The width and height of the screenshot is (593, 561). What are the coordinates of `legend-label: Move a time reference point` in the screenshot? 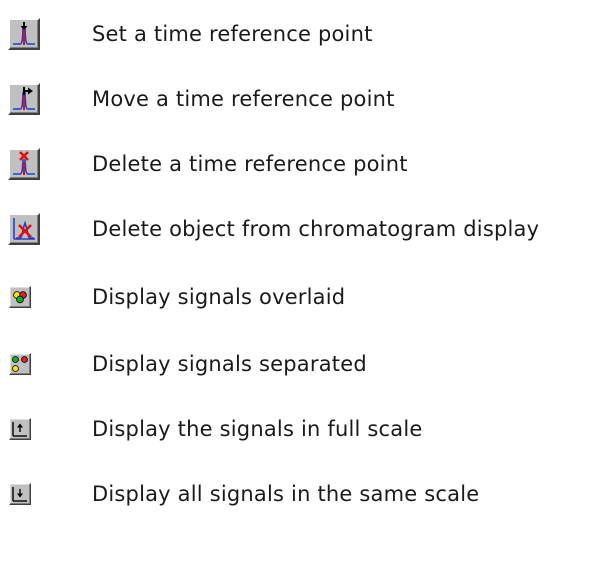 It's located at (243, 99).